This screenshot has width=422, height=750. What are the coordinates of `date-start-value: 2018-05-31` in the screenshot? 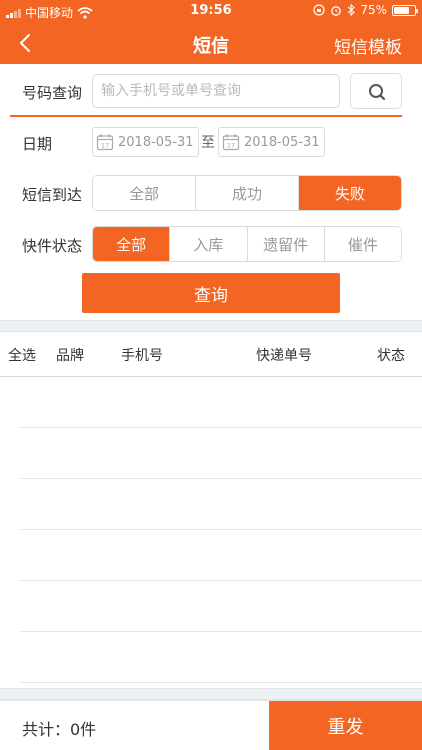 It's located at (156, 142).